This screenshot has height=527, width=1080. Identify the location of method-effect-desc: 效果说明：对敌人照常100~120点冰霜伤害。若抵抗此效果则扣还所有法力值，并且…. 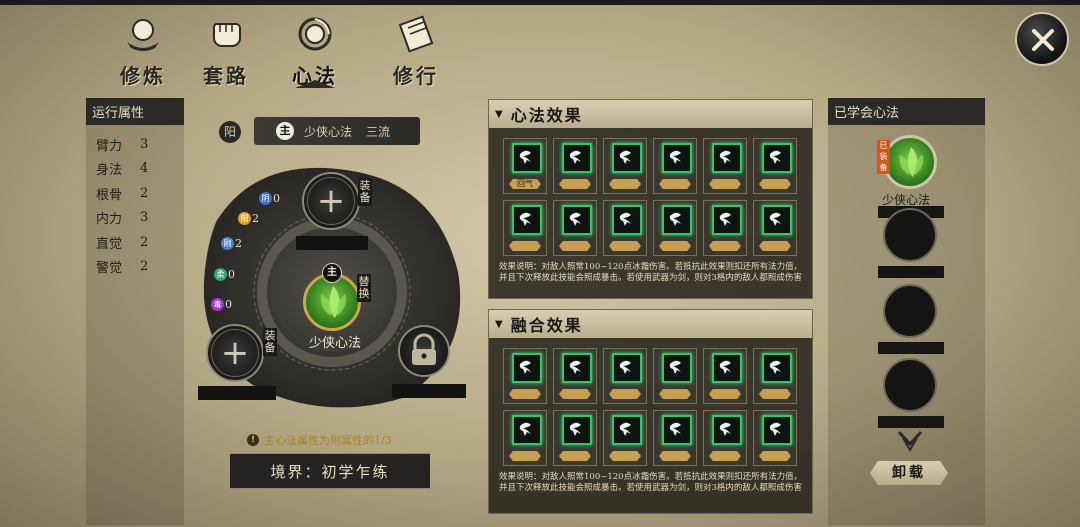
(651, 272).